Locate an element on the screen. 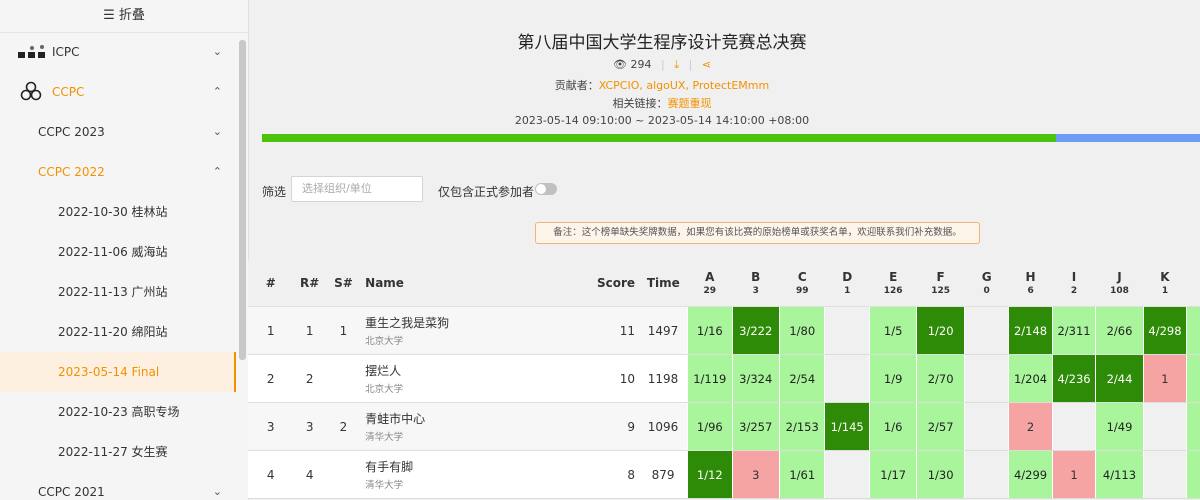  score-header: Score is located at coordinates (611, 283).